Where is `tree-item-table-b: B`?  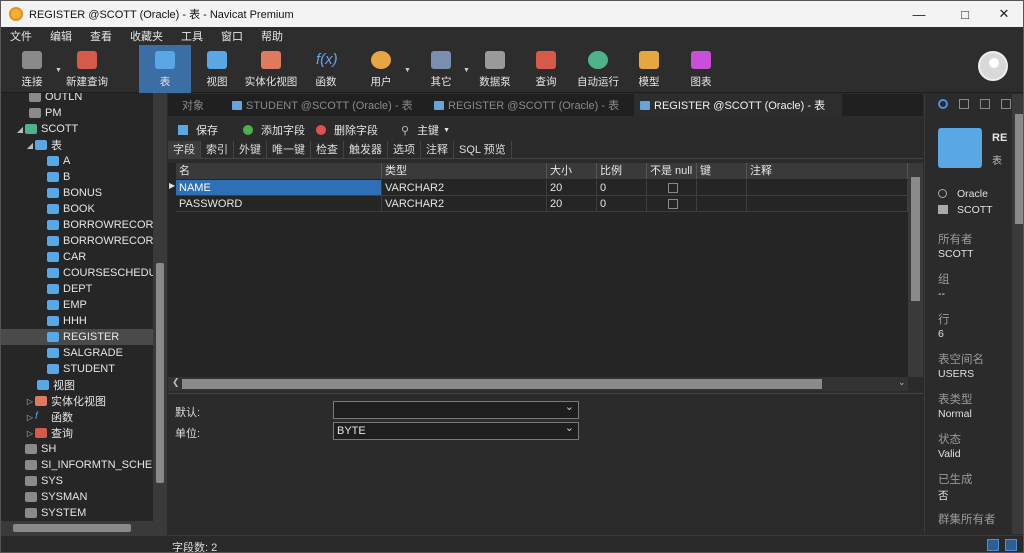 tree-item-table-b: B is located at coordinates (58, 177).